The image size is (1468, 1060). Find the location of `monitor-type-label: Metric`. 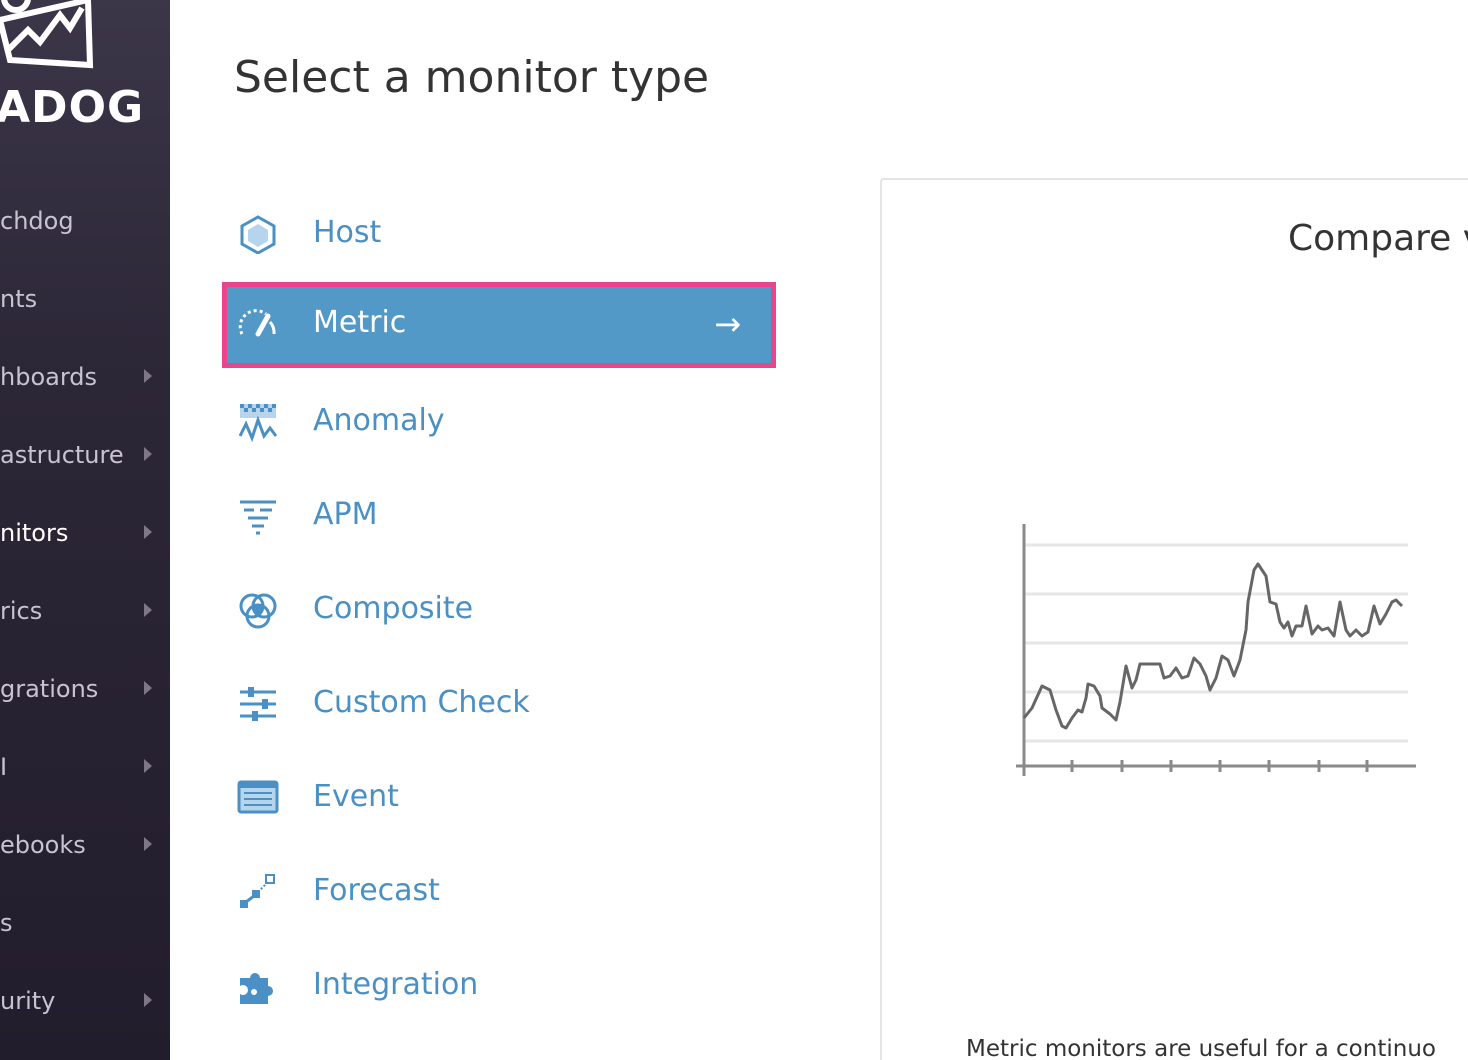

monitor-type-label: Metric is located at coordinates (360, 322).